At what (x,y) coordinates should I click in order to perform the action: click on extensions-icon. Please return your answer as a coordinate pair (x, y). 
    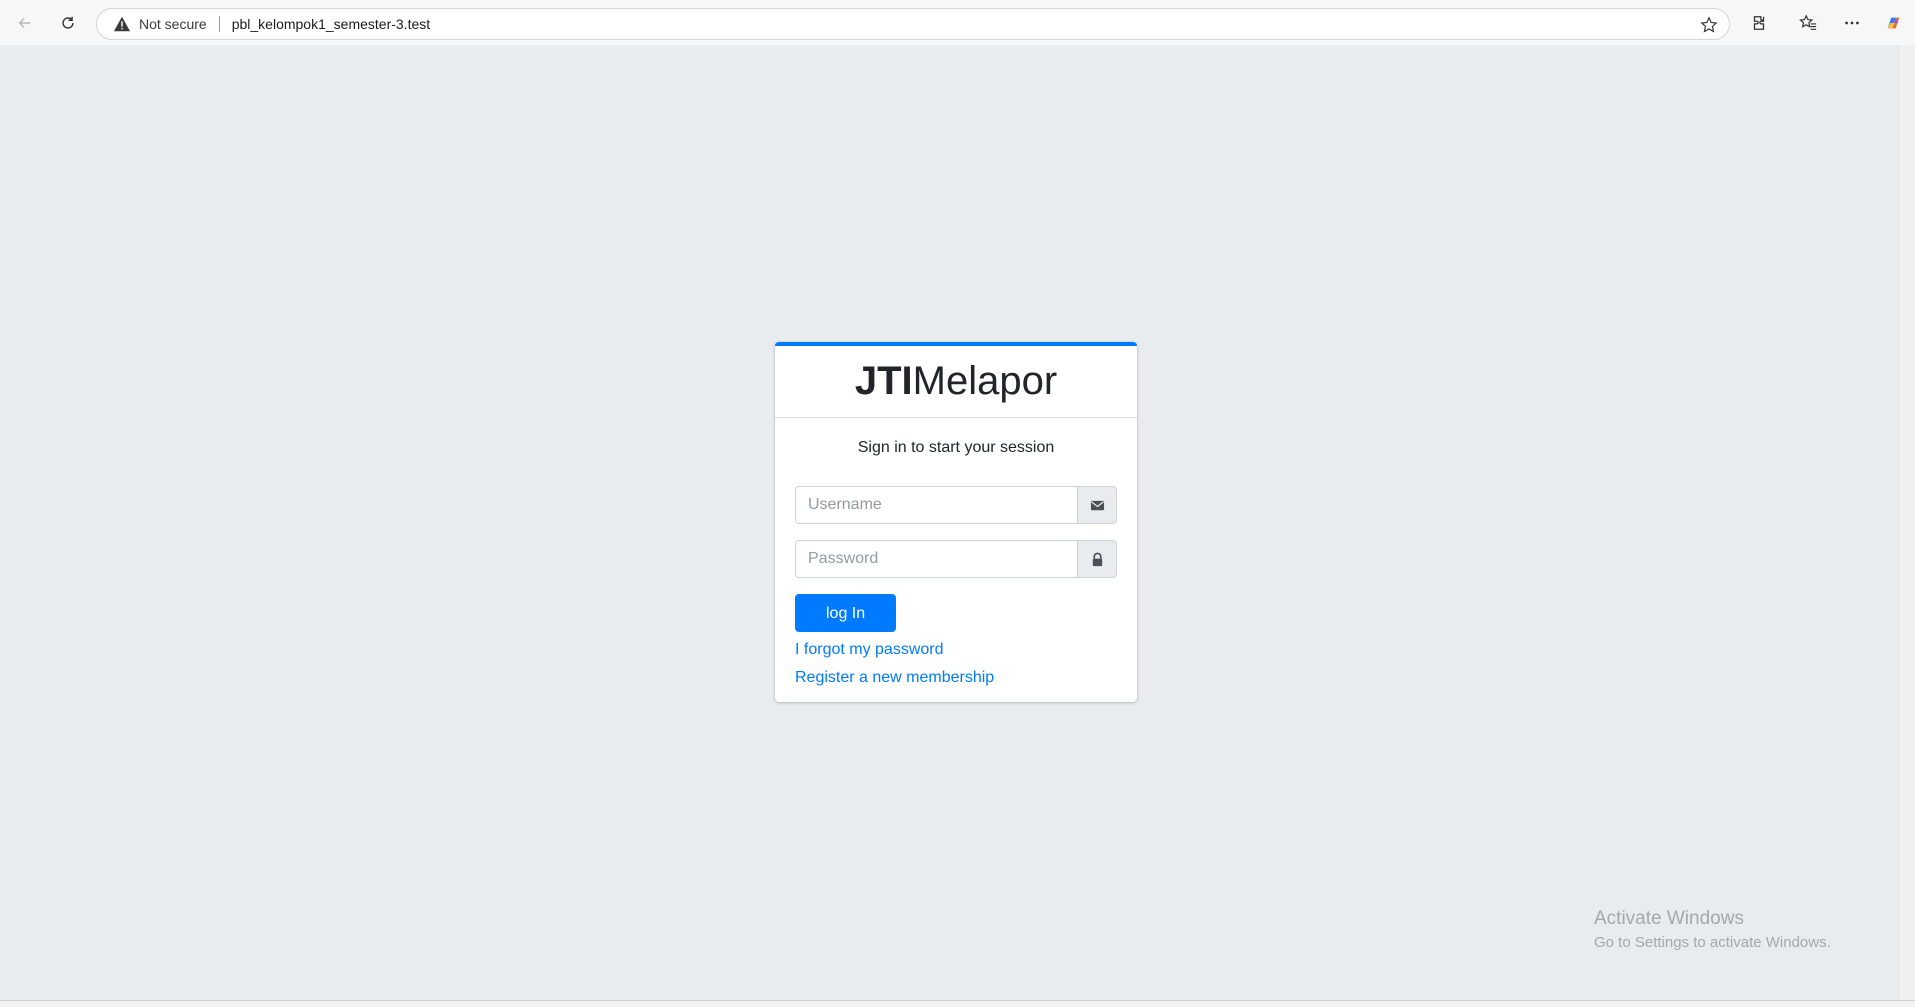
    Looking at the image, I should click on (1759, 23).